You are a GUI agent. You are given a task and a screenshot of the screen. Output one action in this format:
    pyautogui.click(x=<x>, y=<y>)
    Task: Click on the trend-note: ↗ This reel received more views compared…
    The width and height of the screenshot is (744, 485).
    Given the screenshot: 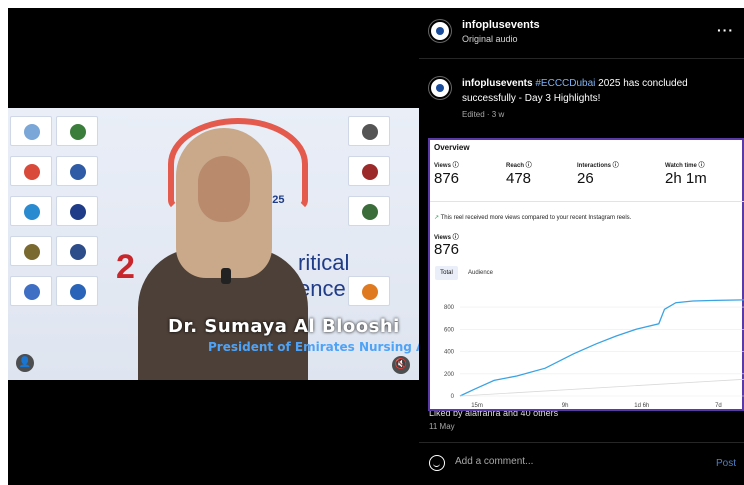 What is the action you would take?
    pyautogui.click(x=533, y=218)
    